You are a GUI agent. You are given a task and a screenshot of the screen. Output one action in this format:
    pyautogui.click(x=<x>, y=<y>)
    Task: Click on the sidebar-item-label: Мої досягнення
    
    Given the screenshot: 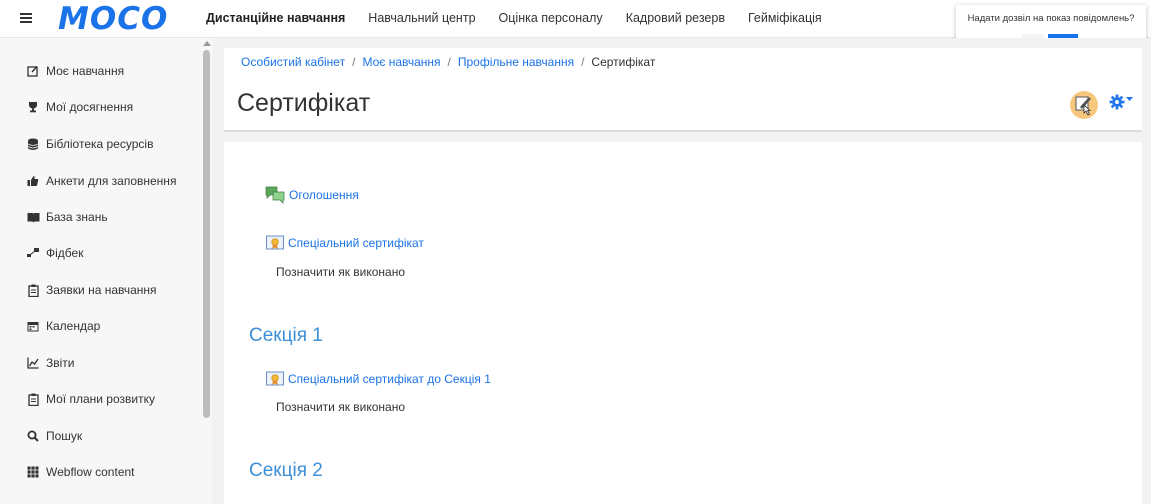 What is the action you would take?
    pyautogui.click(x=90, y=107)
    